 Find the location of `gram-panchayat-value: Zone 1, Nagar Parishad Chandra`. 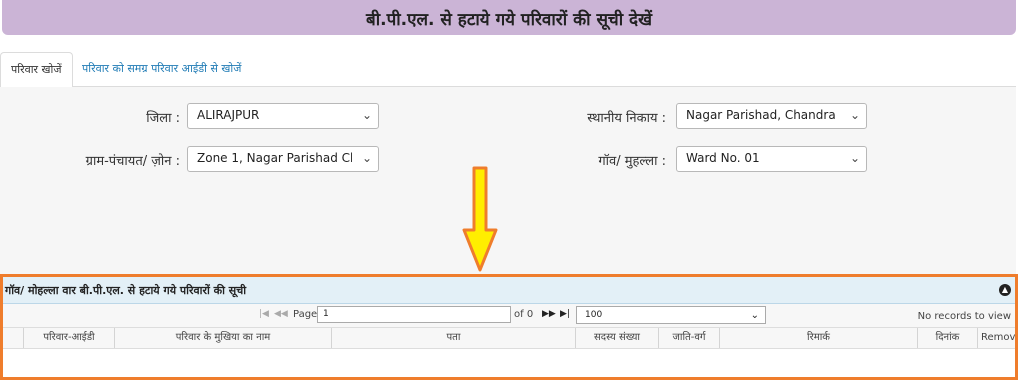

gram-panchayat-value: Zone 1, Nagar Parishad Chandra is located at coordinates (274, 158).